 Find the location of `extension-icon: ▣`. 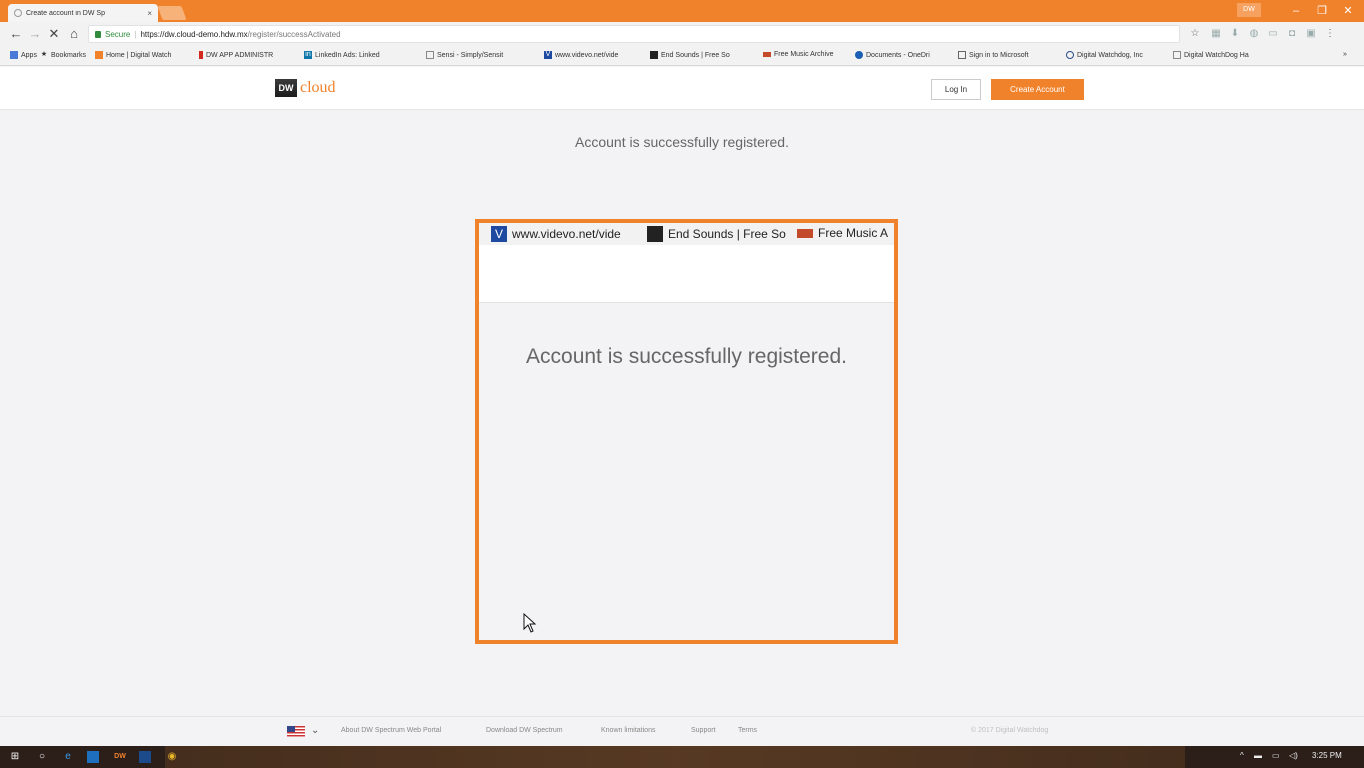

extension-icon: ▣ is located at coordinates (1311, 34).